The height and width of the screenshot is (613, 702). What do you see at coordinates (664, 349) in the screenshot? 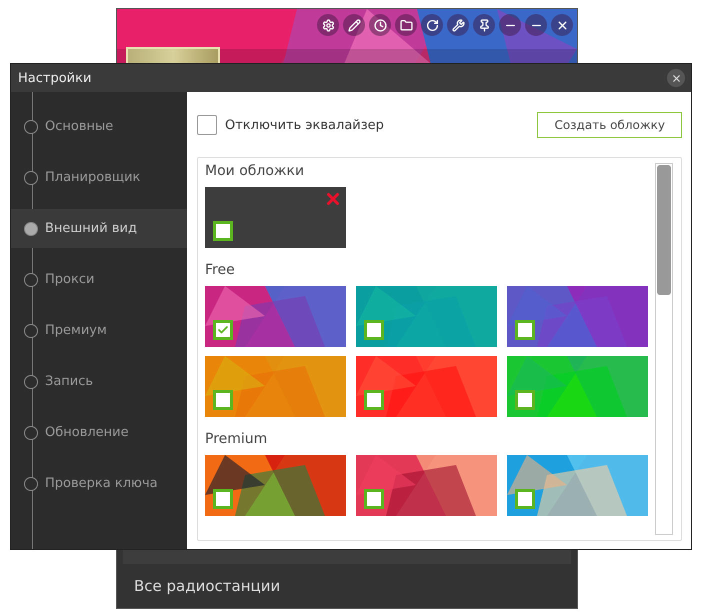
I see `scrollbar` at bounding box center [664, 349].